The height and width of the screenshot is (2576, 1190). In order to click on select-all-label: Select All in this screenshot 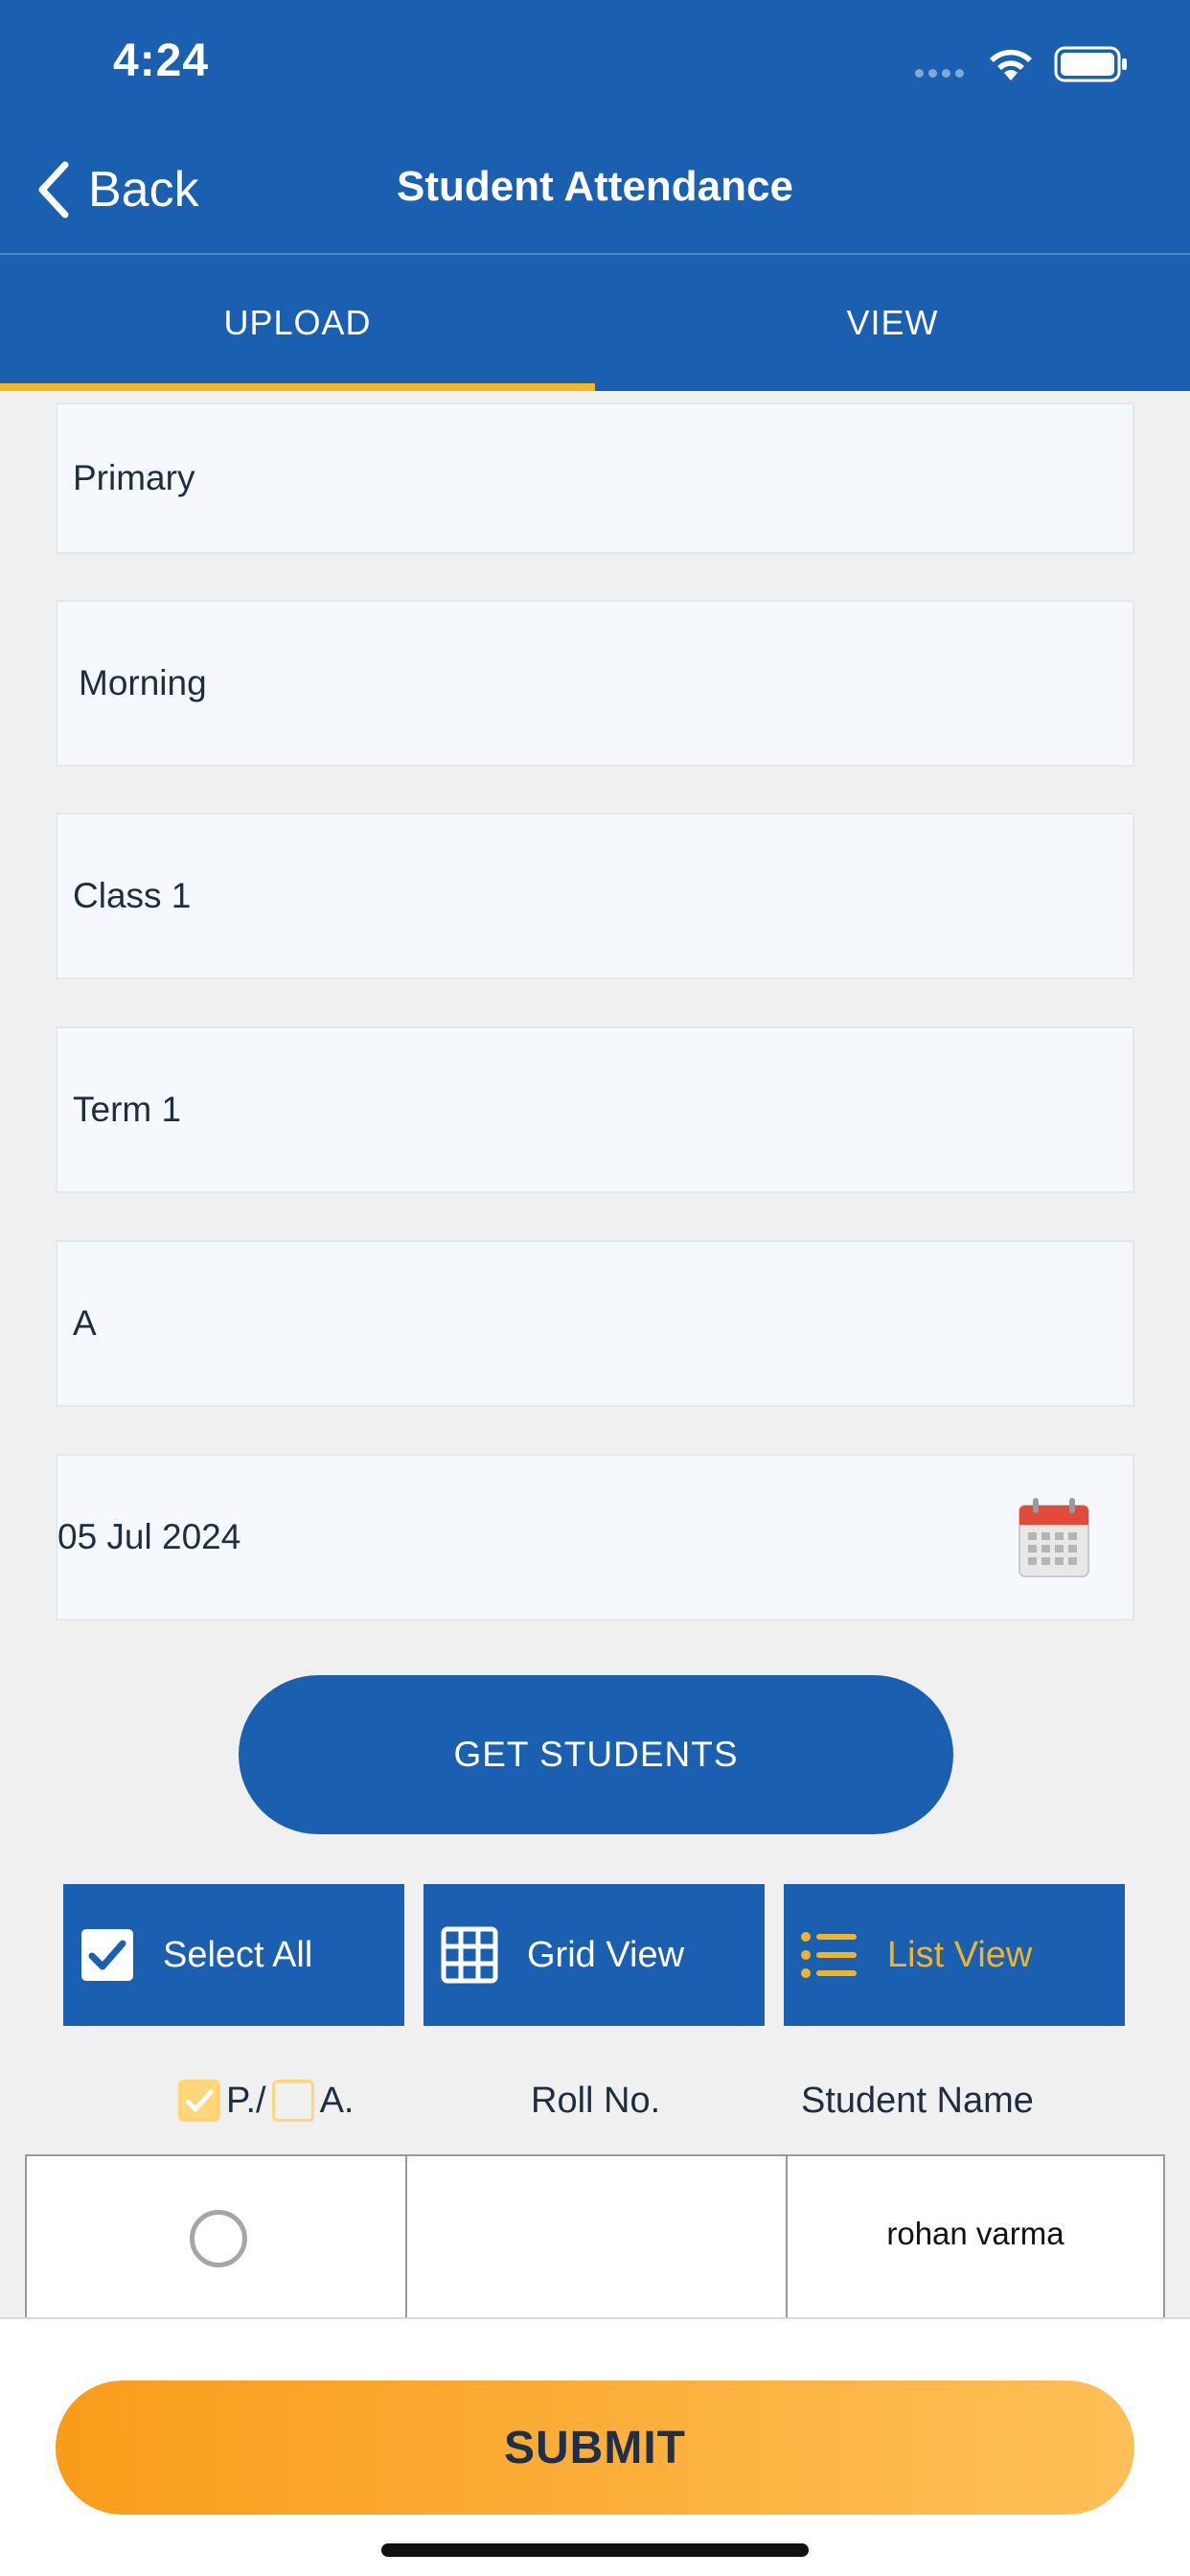, I will do `click(238, 1954)`.